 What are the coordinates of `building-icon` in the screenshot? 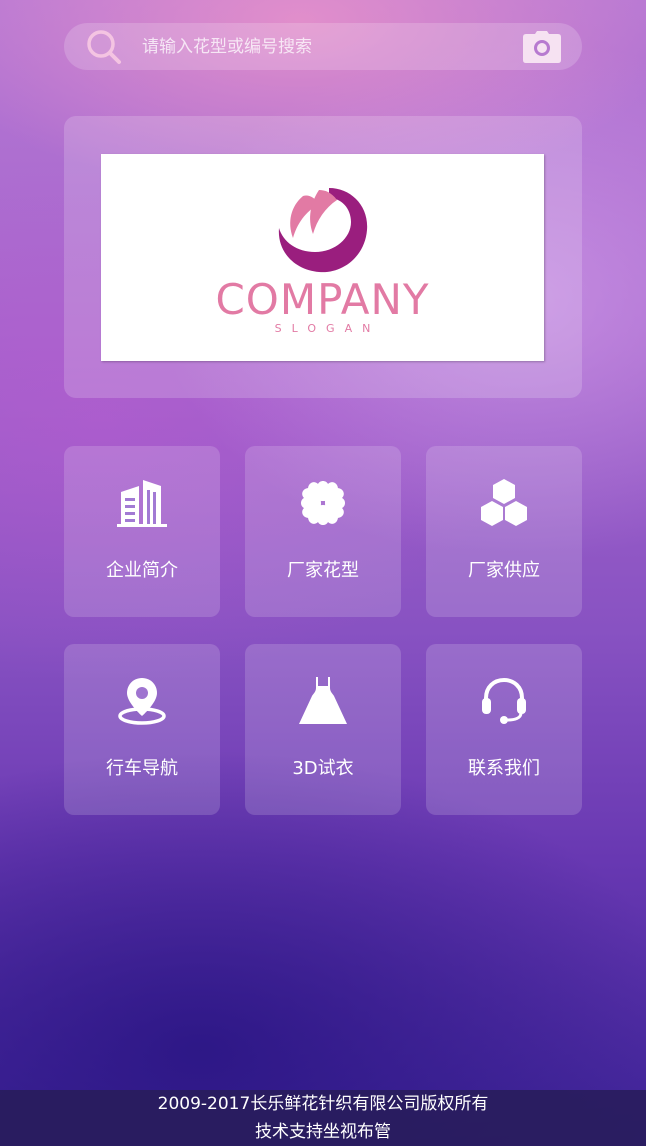 It's located at (142, 503).